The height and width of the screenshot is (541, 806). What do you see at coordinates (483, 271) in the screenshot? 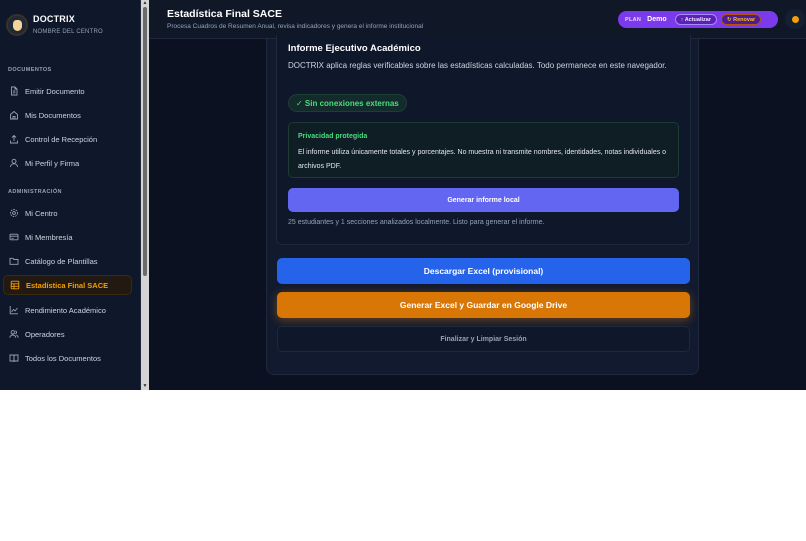
I see `download-excel-button: Descargar Excel (provisional)` at bounding box center [483, 271].